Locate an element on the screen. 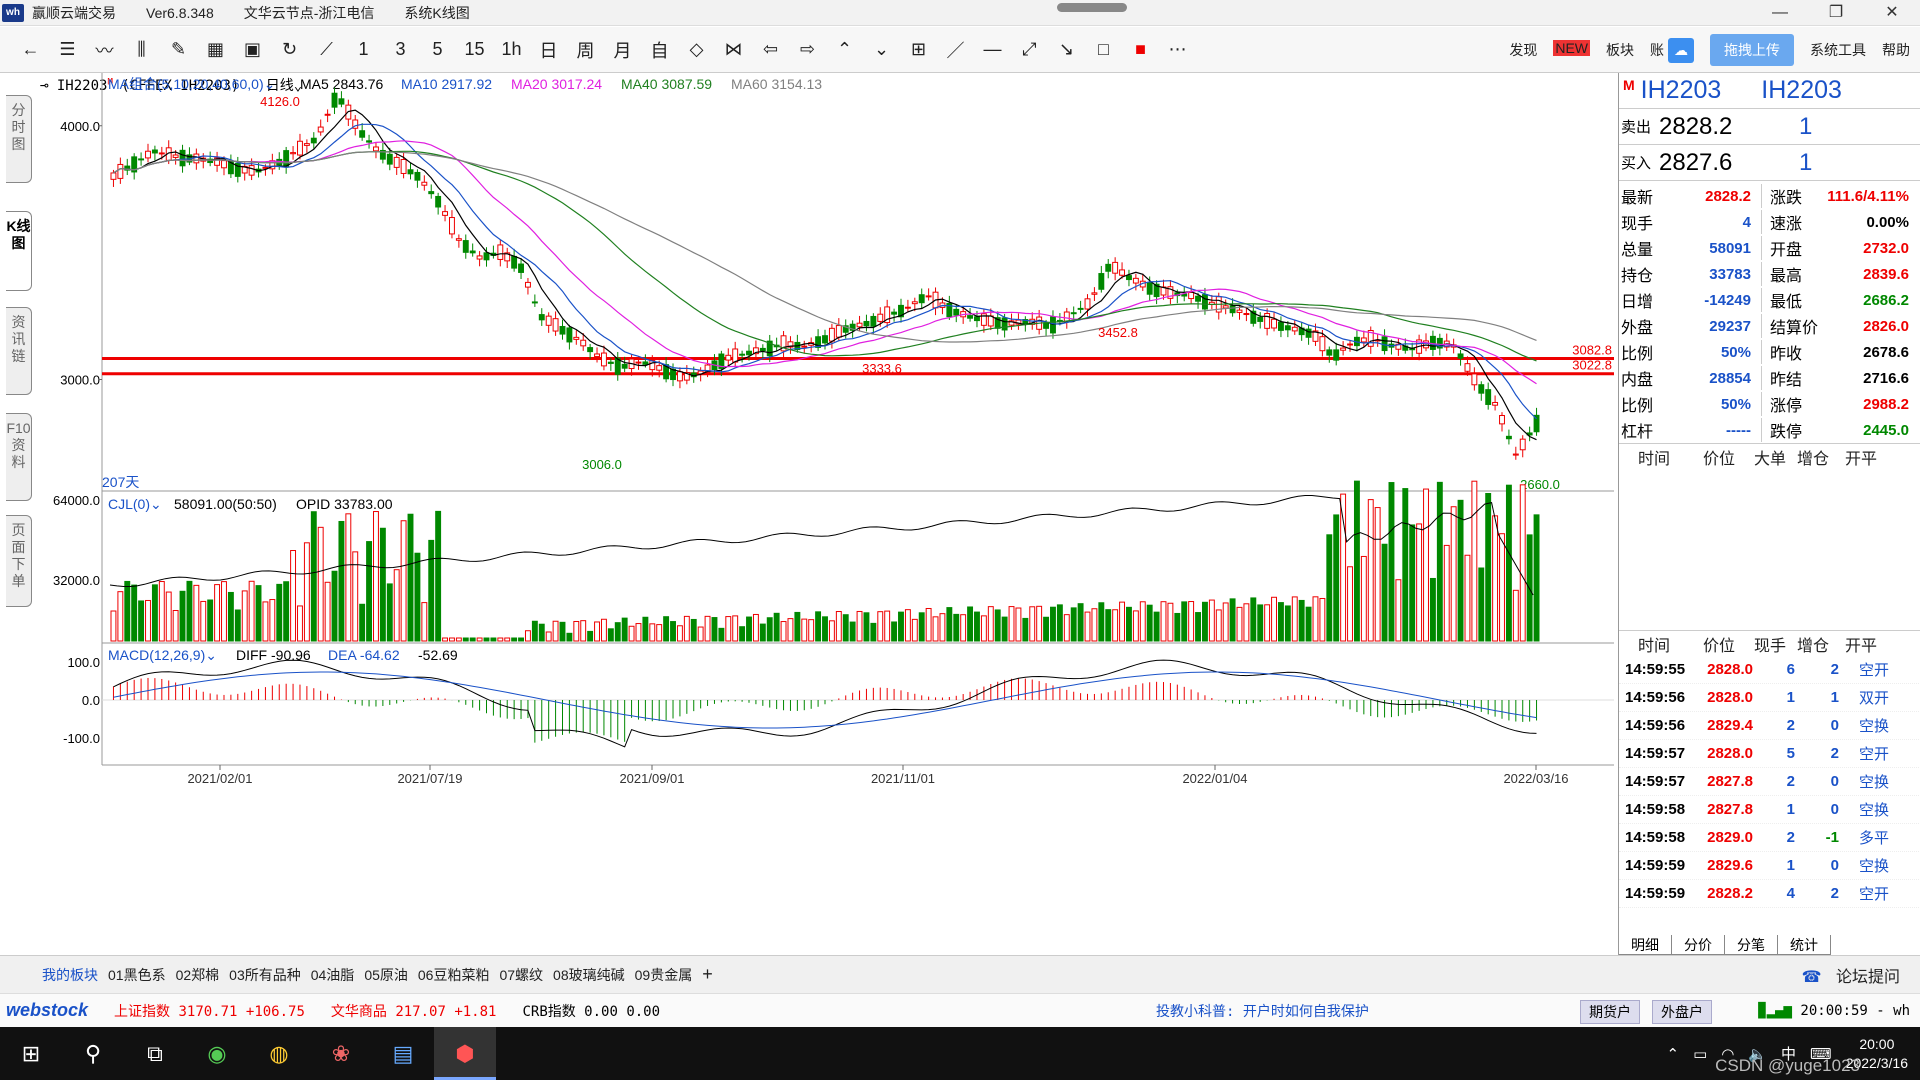  color-icon: ■ is located at coordinates (1140, 49).